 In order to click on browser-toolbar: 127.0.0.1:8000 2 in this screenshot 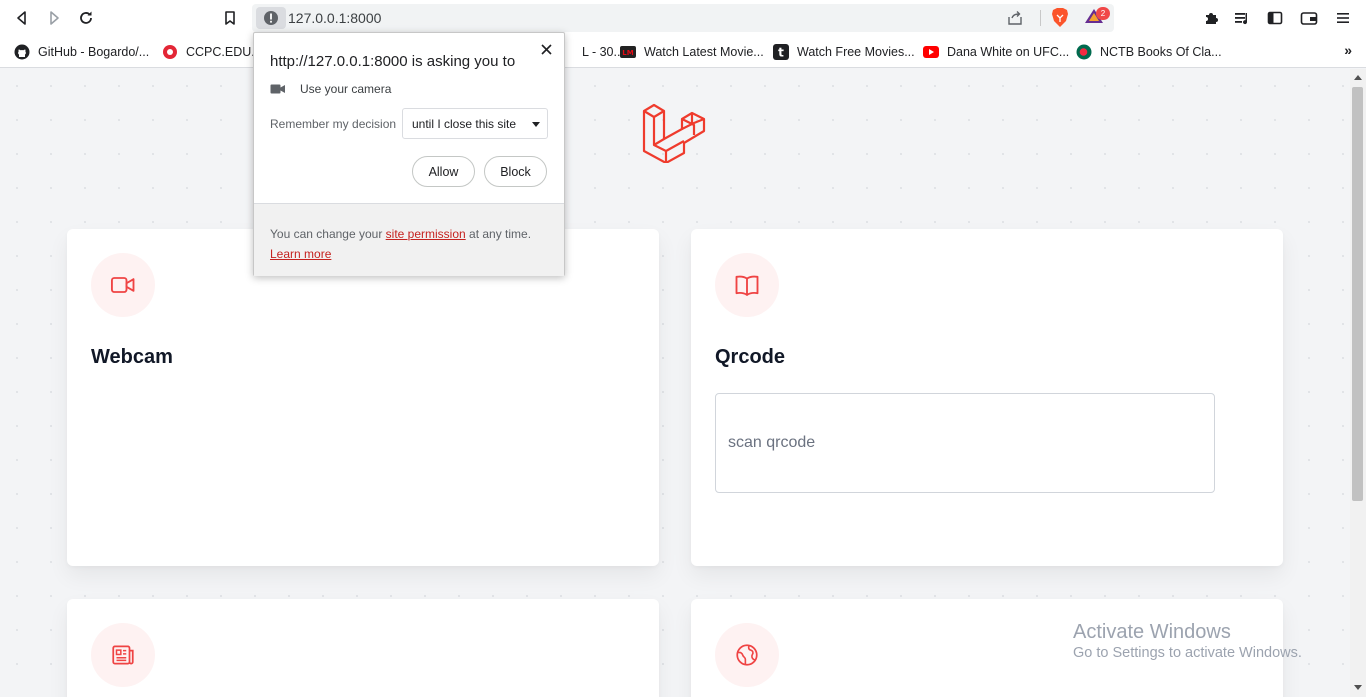, I will do `click(683, 18)`.